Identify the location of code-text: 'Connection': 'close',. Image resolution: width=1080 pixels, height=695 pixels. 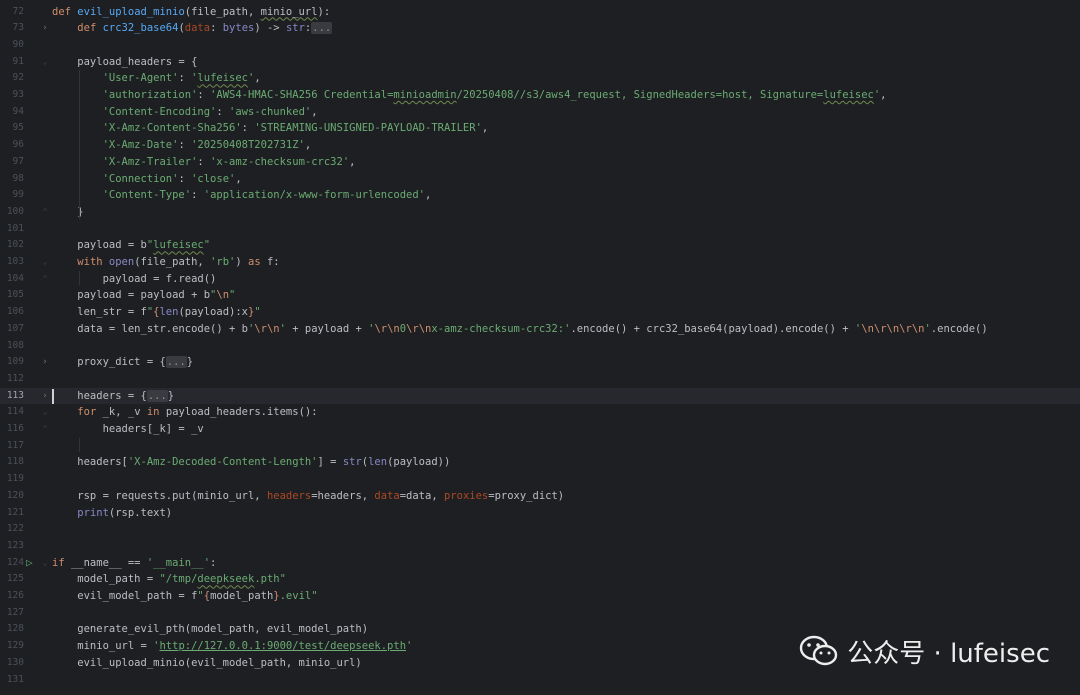
(172, 178).